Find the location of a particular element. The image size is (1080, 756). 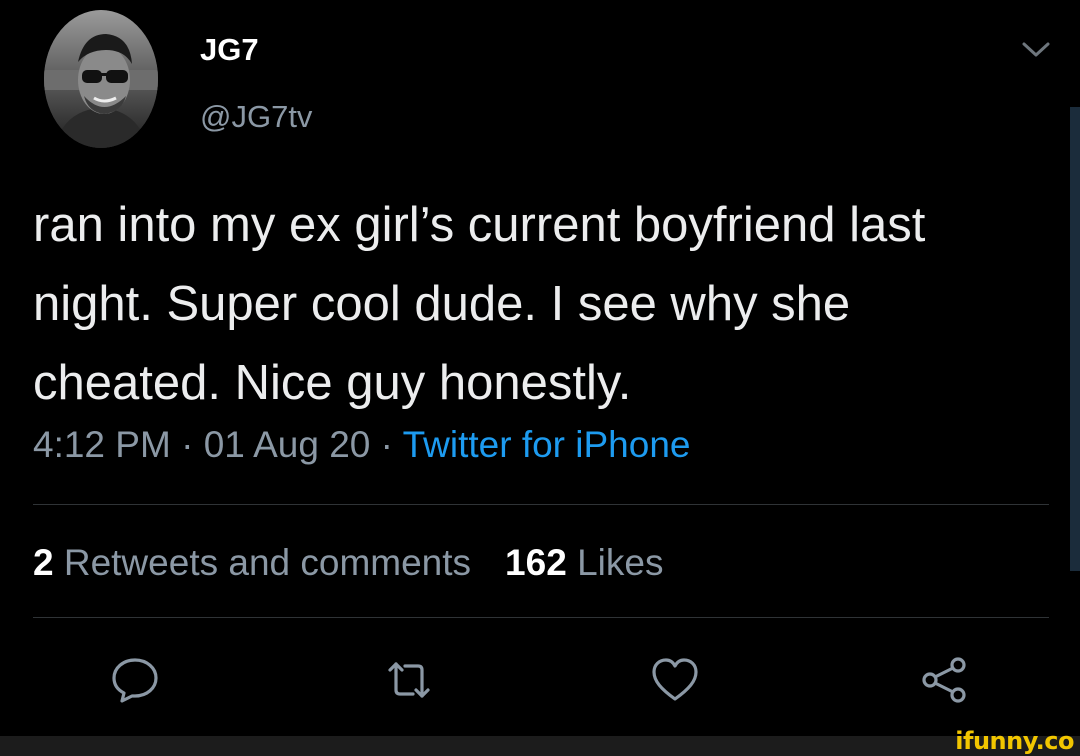

speech-bubble-icon is located at coordinates (135, 680).